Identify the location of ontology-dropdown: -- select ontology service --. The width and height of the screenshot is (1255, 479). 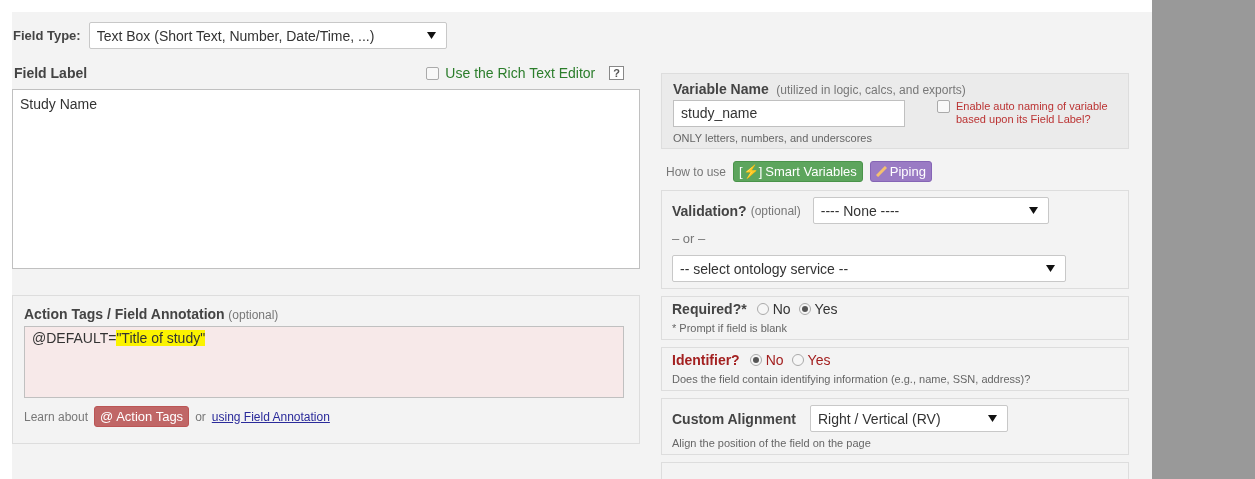
(869, 268).